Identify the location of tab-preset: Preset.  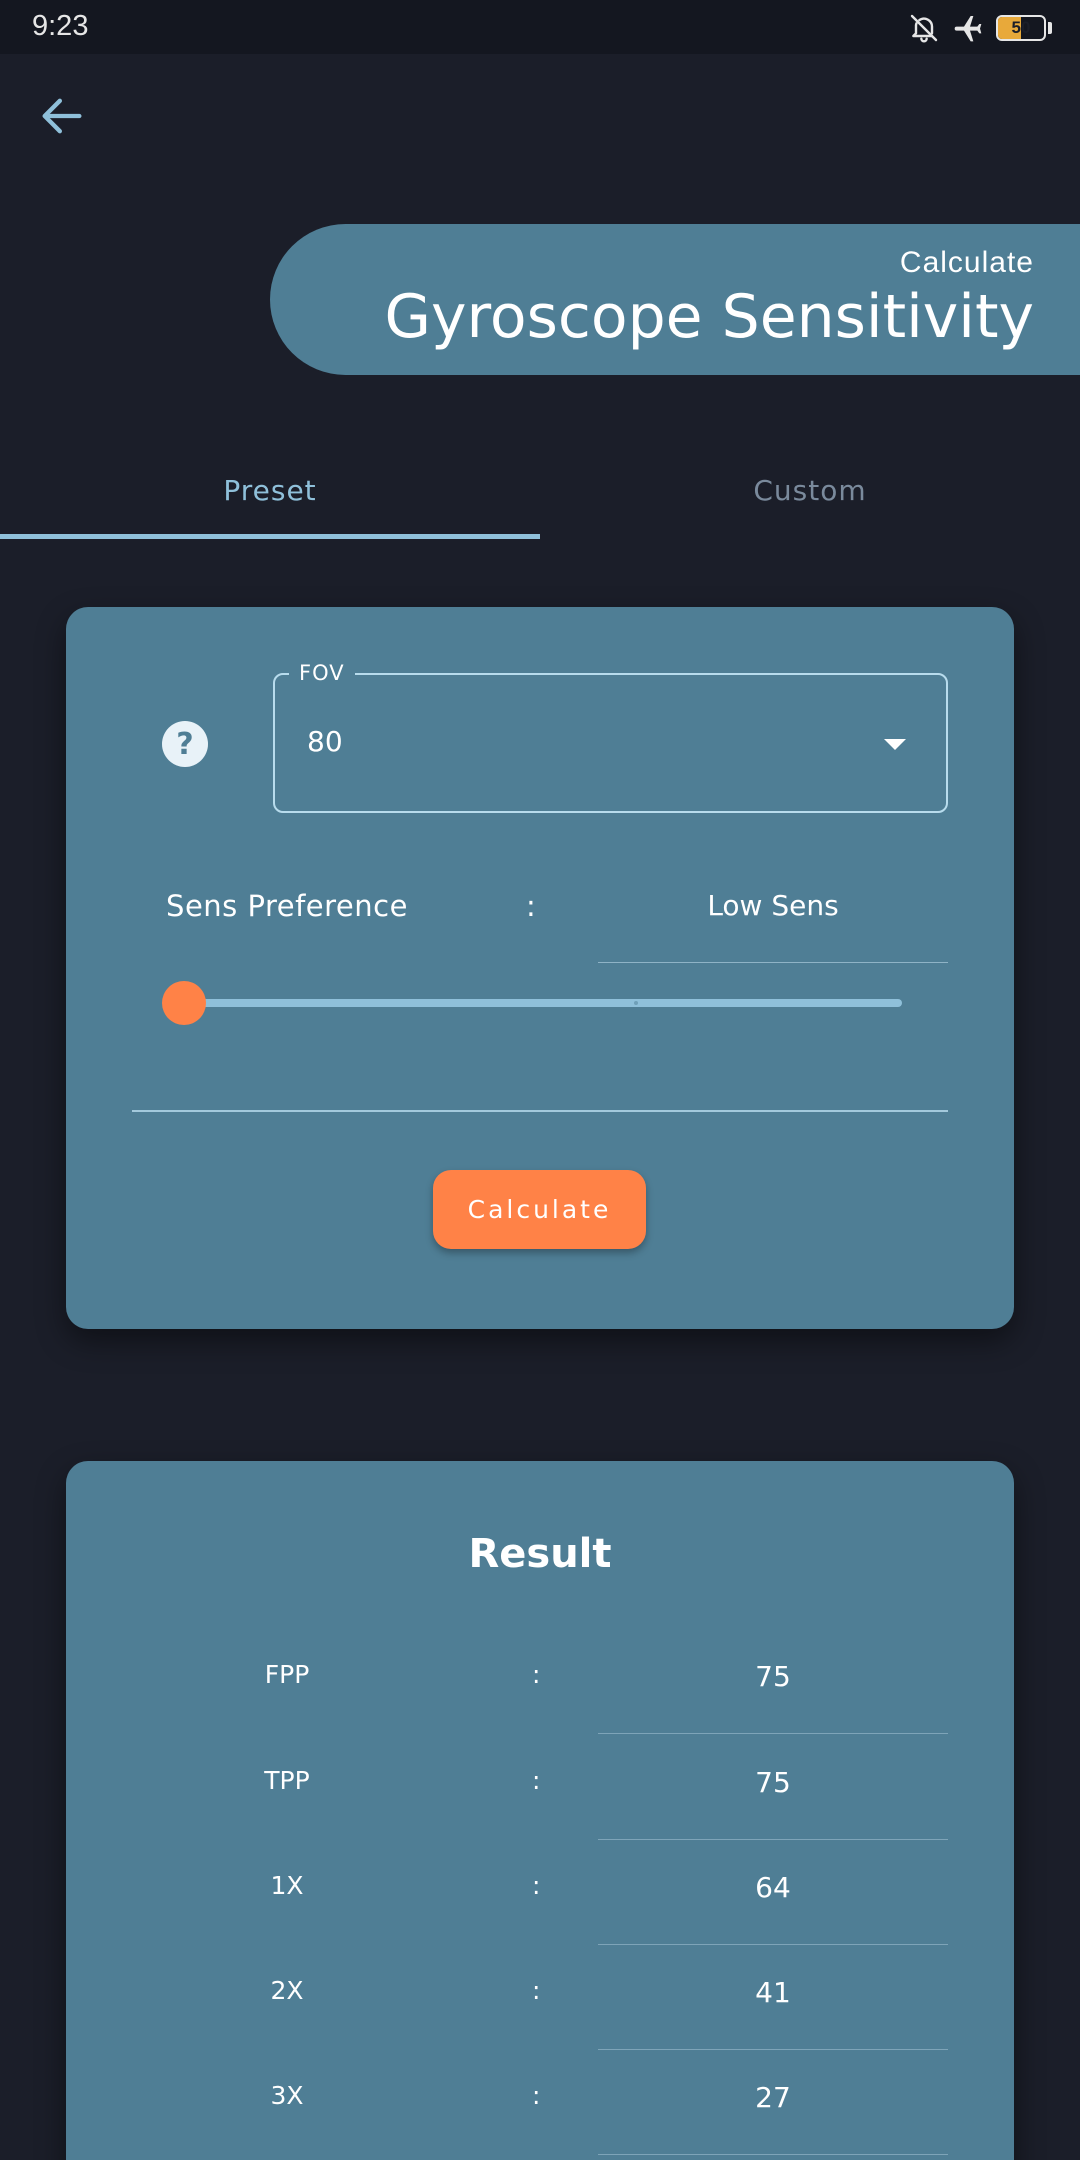
(270, 490).